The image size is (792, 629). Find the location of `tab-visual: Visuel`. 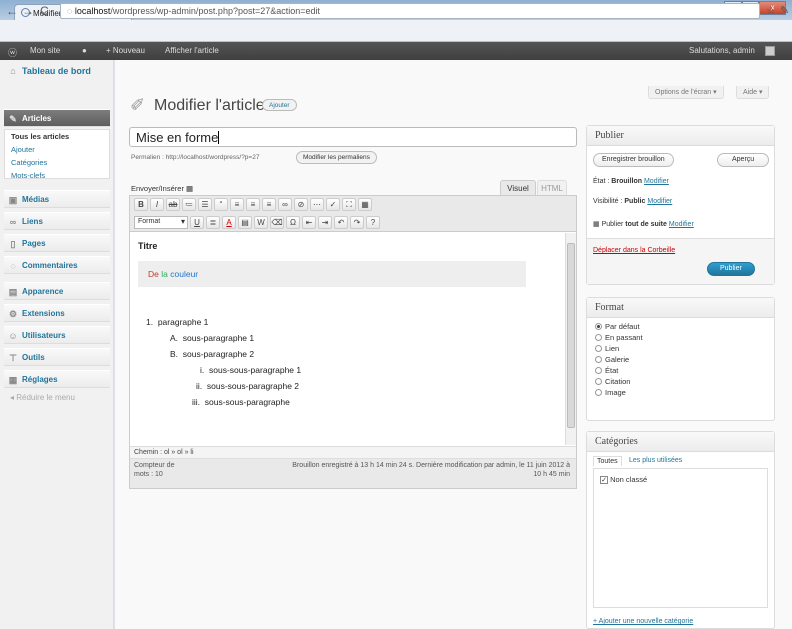

tab-visual: Visuel is located at coordinates (518, 187).